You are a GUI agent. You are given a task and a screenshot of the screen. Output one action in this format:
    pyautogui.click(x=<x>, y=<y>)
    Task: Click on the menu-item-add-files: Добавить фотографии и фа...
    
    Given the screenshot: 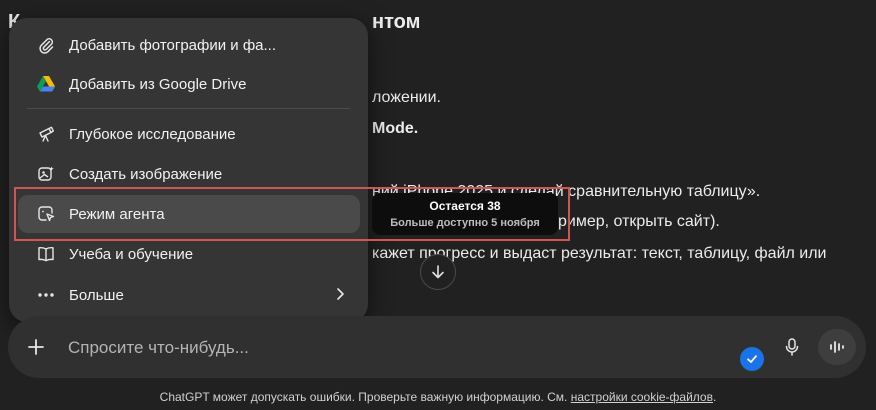 What is the action you would take?
    pyautogui.click(x=189, y=45)
    